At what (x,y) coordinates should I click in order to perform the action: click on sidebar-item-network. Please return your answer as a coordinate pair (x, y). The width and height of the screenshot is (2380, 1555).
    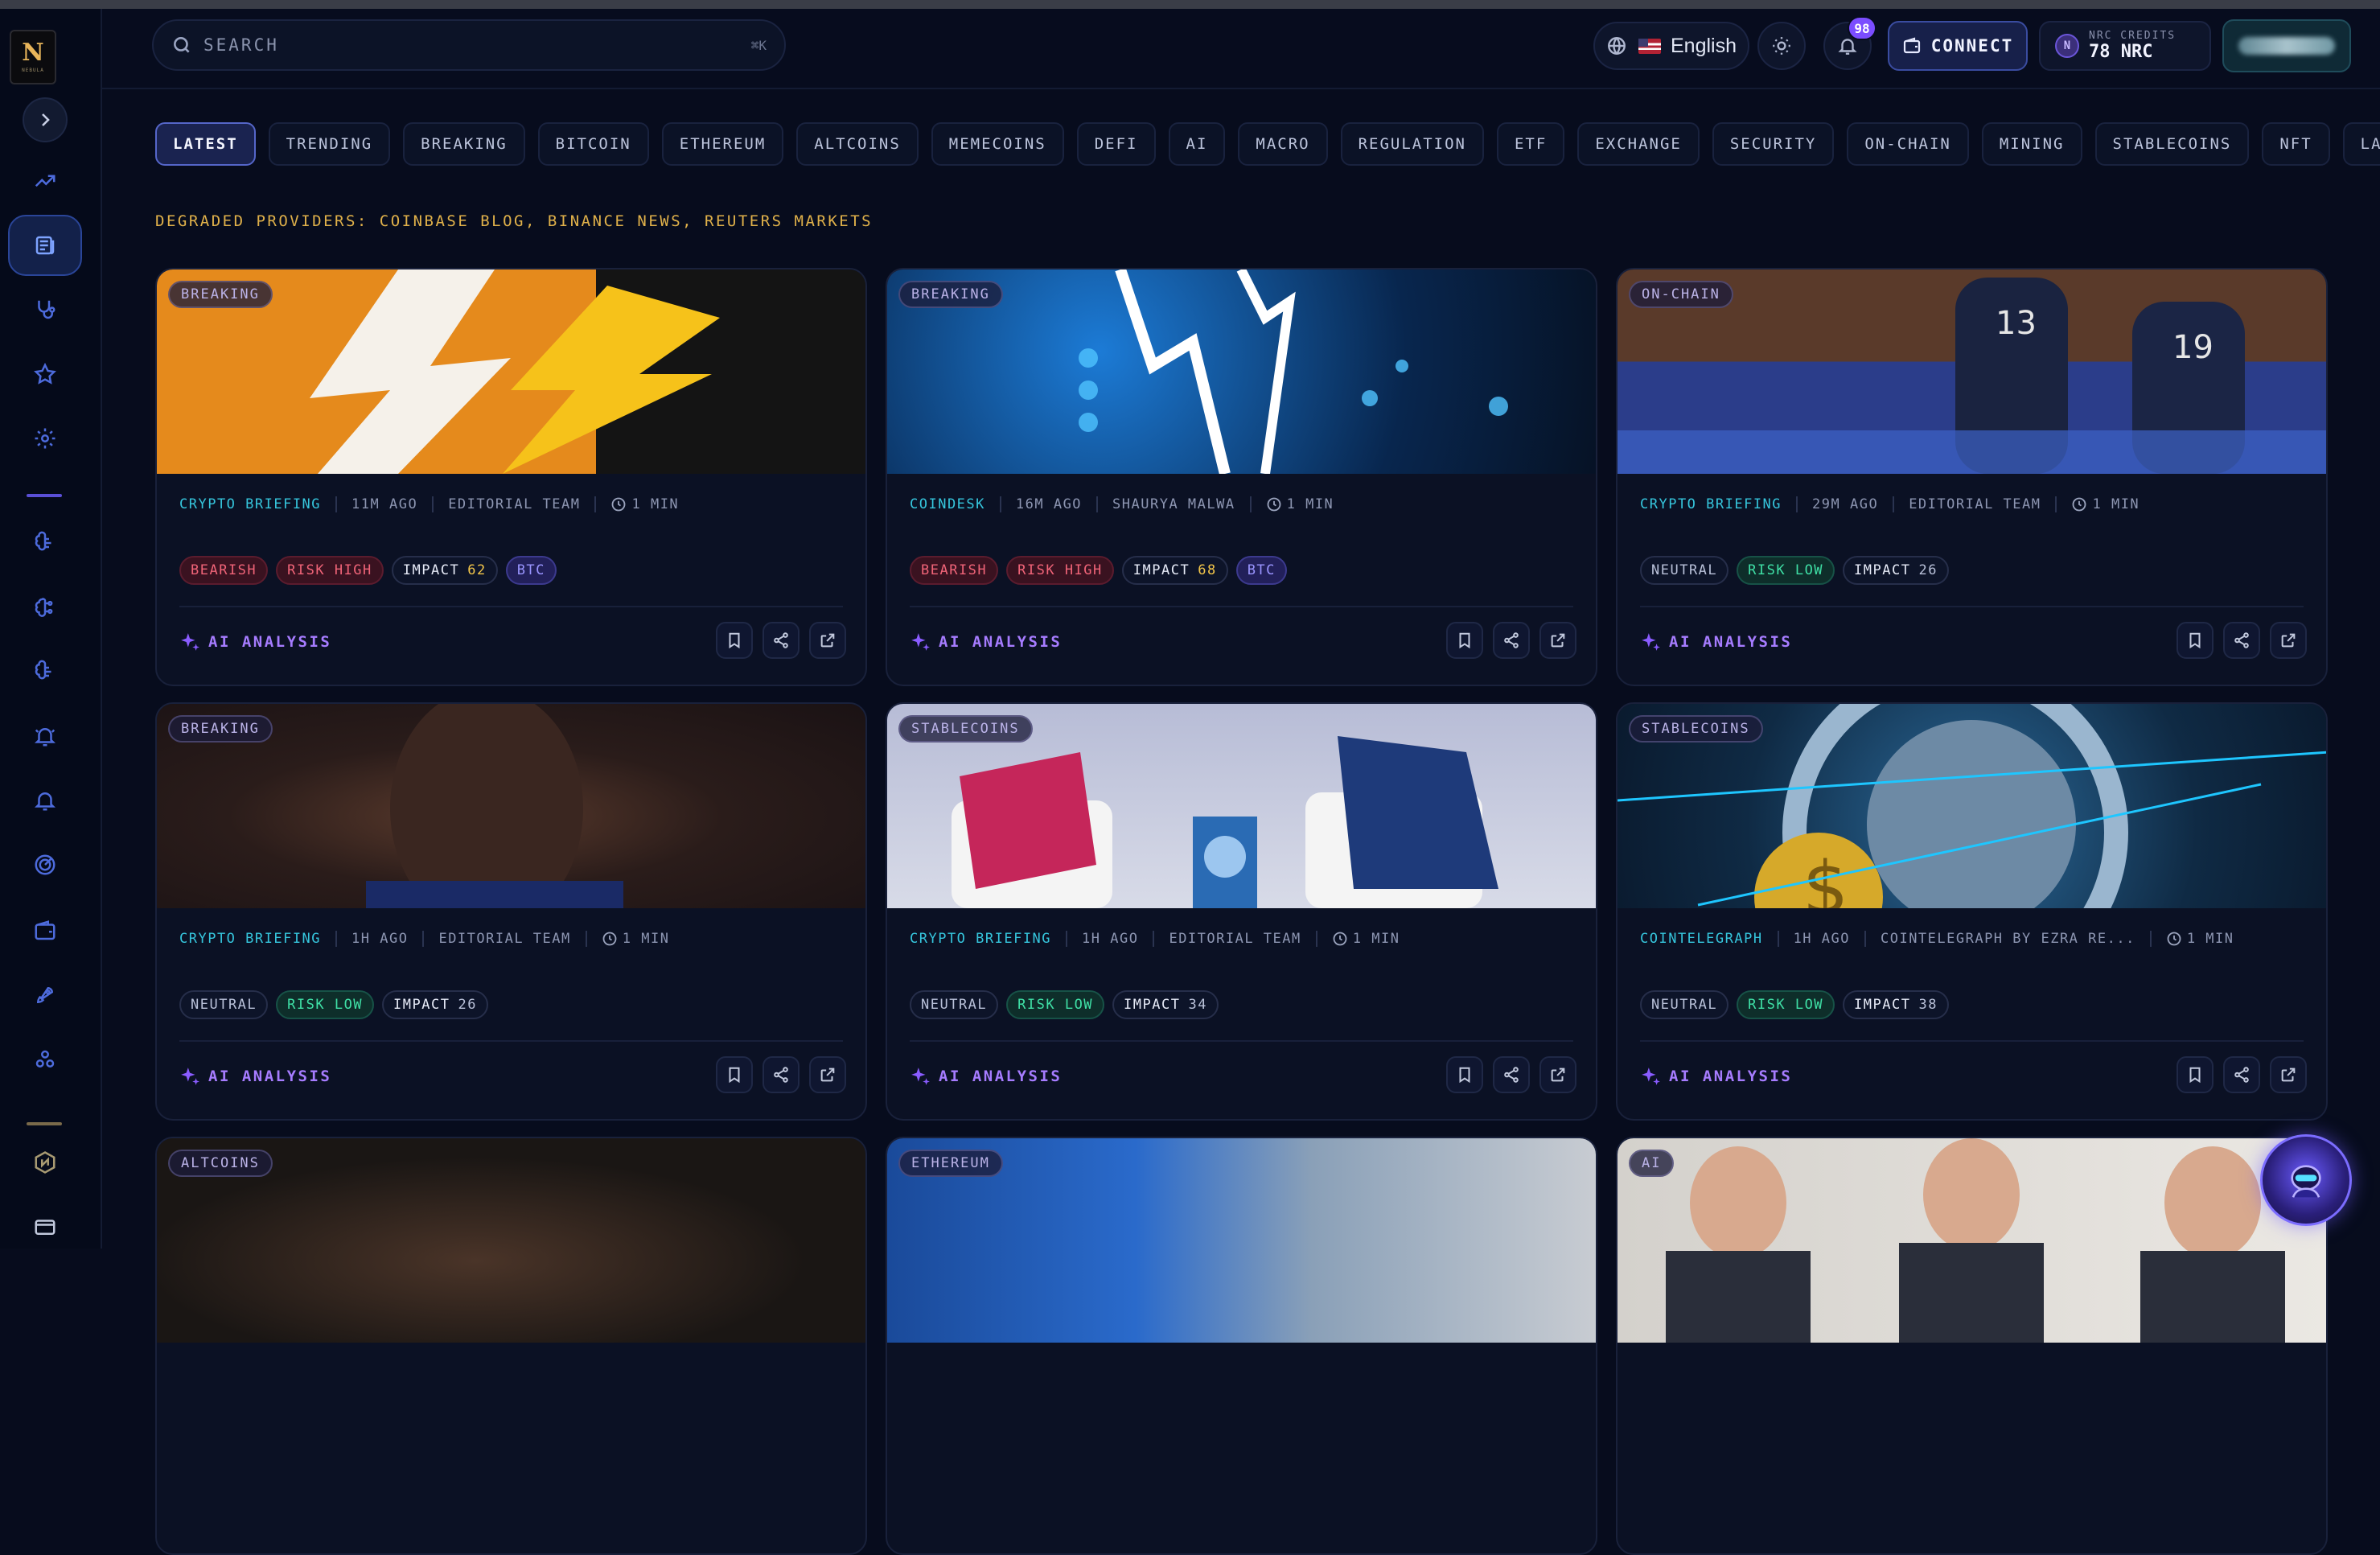
    Looking at the image, I should click on (45, 1059).